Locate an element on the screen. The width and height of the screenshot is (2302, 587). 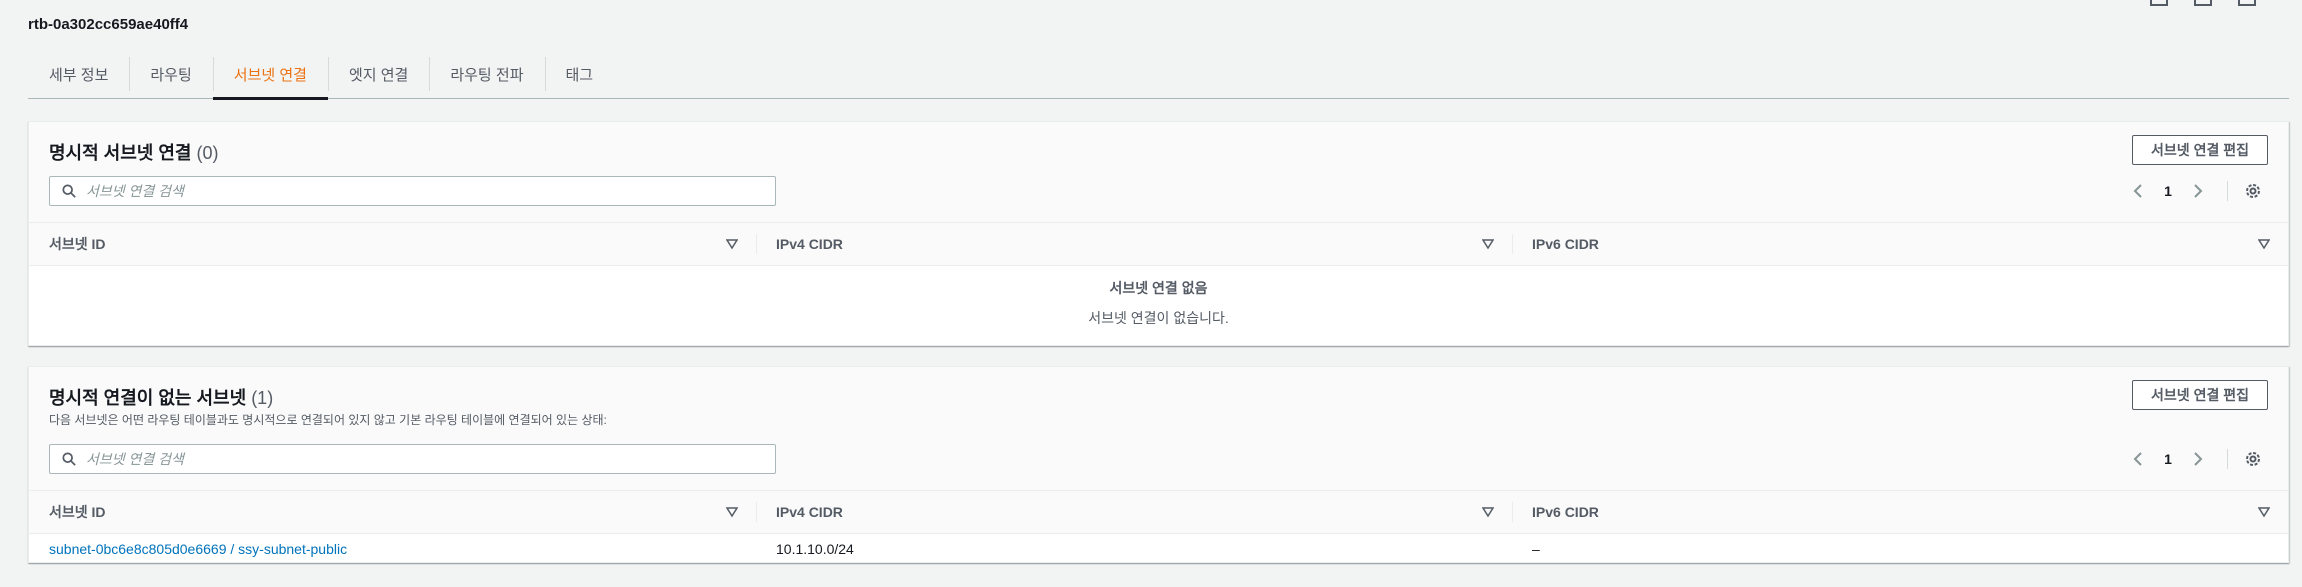
header-icons is located at coordinates (2203, 3).